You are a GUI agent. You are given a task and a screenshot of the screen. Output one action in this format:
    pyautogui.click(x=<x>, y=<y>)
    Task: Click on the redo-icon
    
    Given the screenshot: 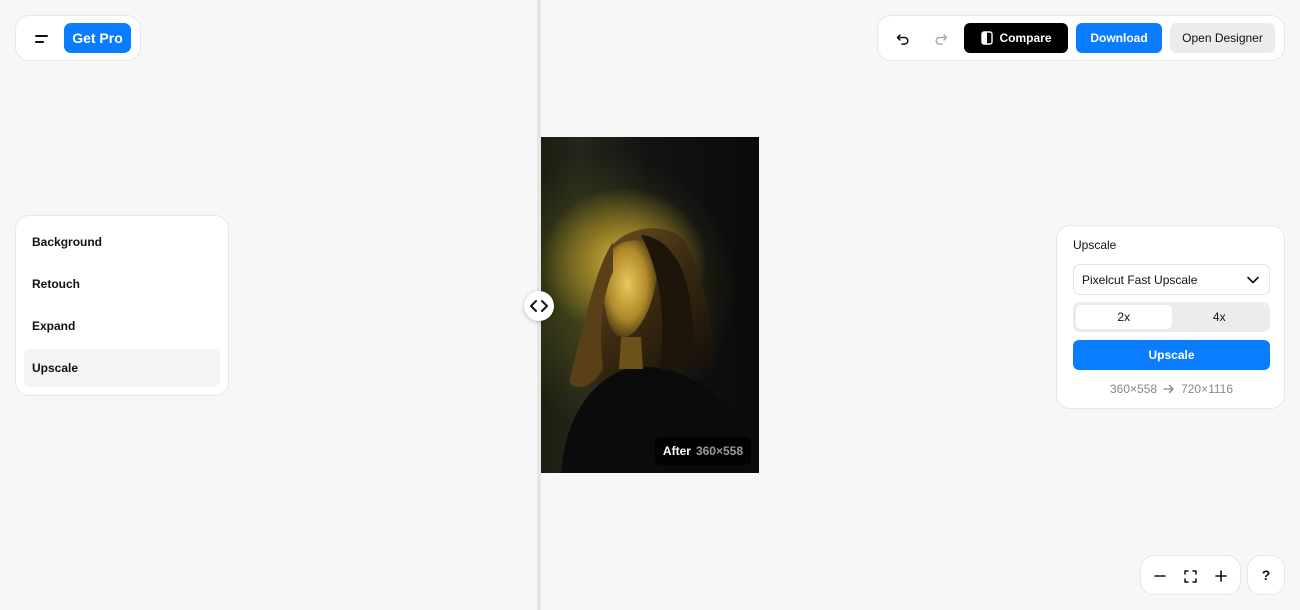 What is the action you would take?
    pyautogui.click(x=941, y=39)
    